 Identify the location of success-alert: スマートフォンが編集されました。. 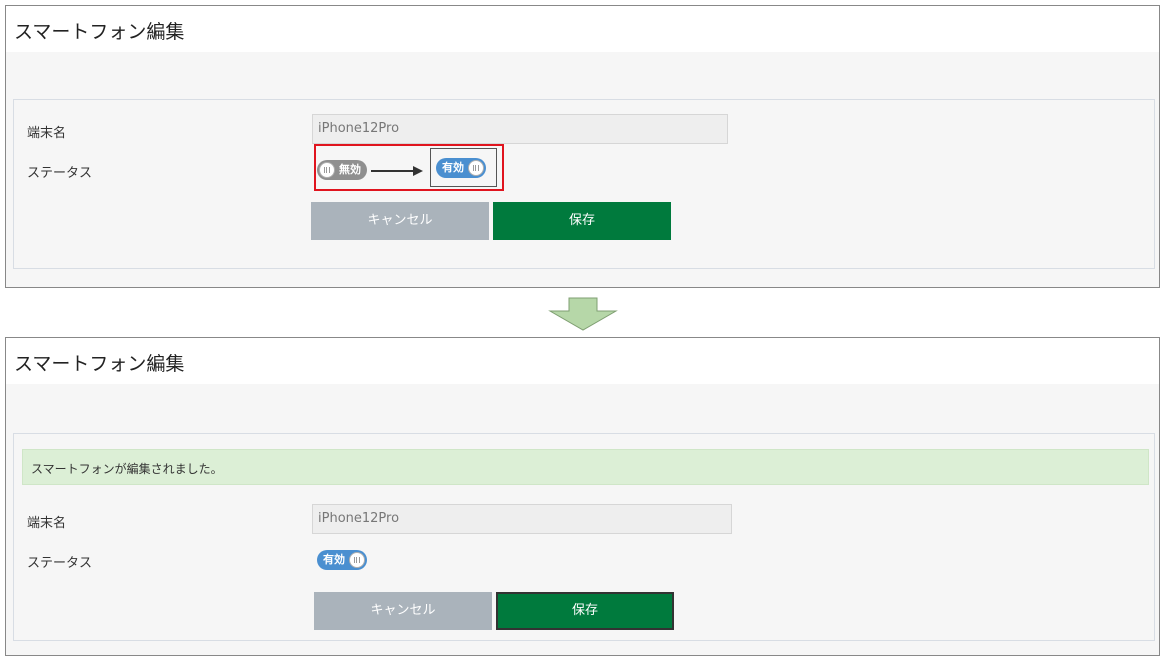
(585, 467).